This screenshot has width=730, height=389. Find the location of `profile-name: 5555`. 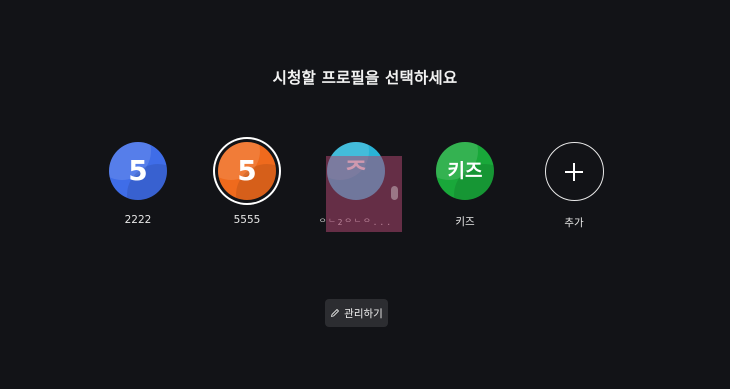

profile-name: 5555 is located at coordinates (247, 220).